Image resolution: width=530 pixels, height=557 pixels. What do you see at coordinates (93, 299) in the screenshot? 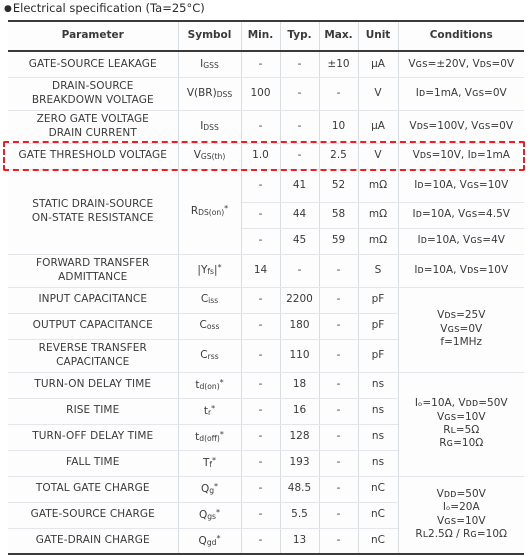
I see `parameter-line: INPUT CAPACITANCE` at bounding box center [93, 299].